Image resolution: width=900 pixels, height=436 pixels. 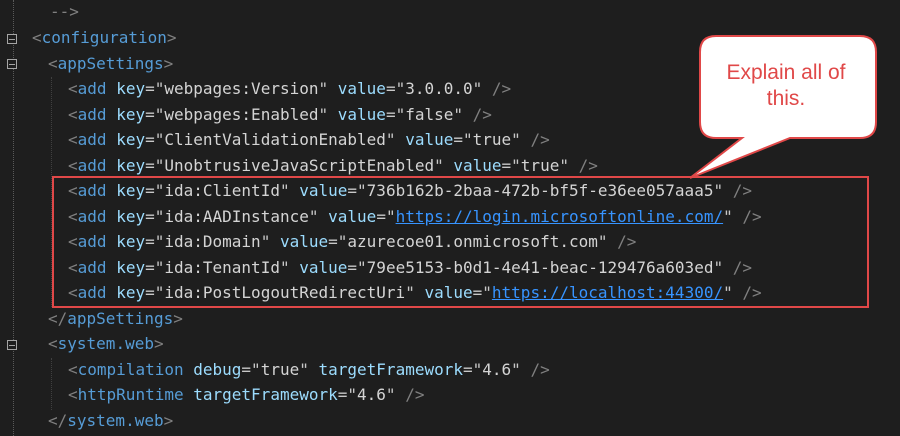 I want to click on tag-name: compilation, so click(x=130, y=369).